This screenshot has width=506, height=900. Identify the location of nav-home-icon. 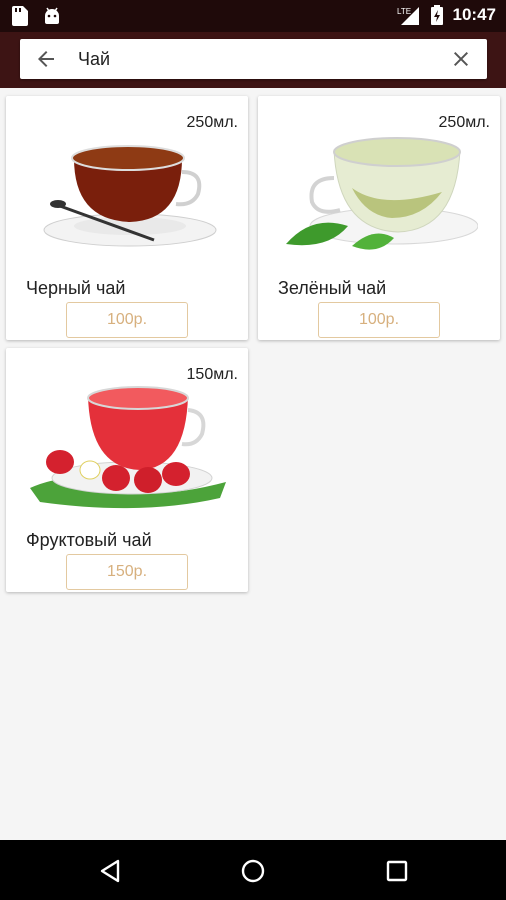
(253, 871).